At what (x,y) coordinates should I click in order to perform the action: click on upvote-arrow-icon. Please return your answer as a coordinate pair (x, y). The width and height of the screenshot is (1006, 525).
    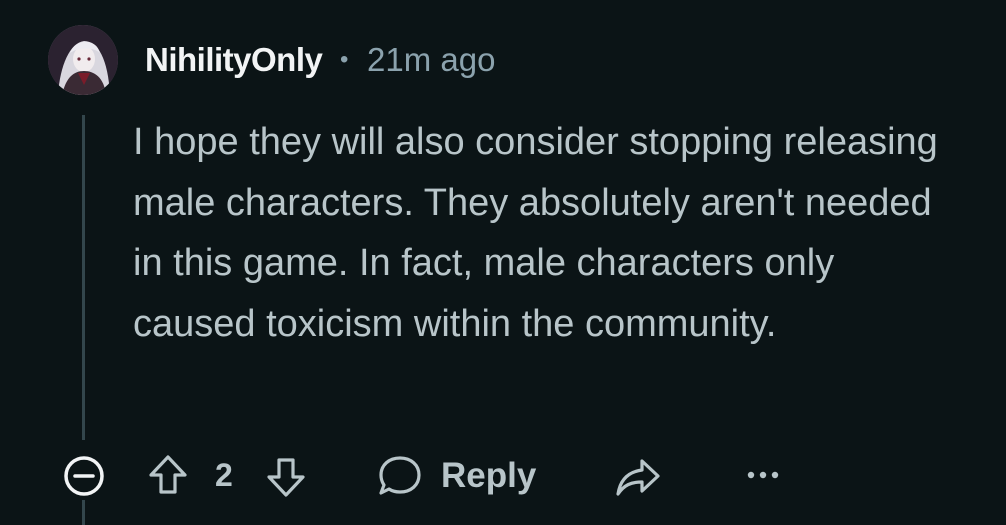
    Looking at the image, I should click on (168, 475).